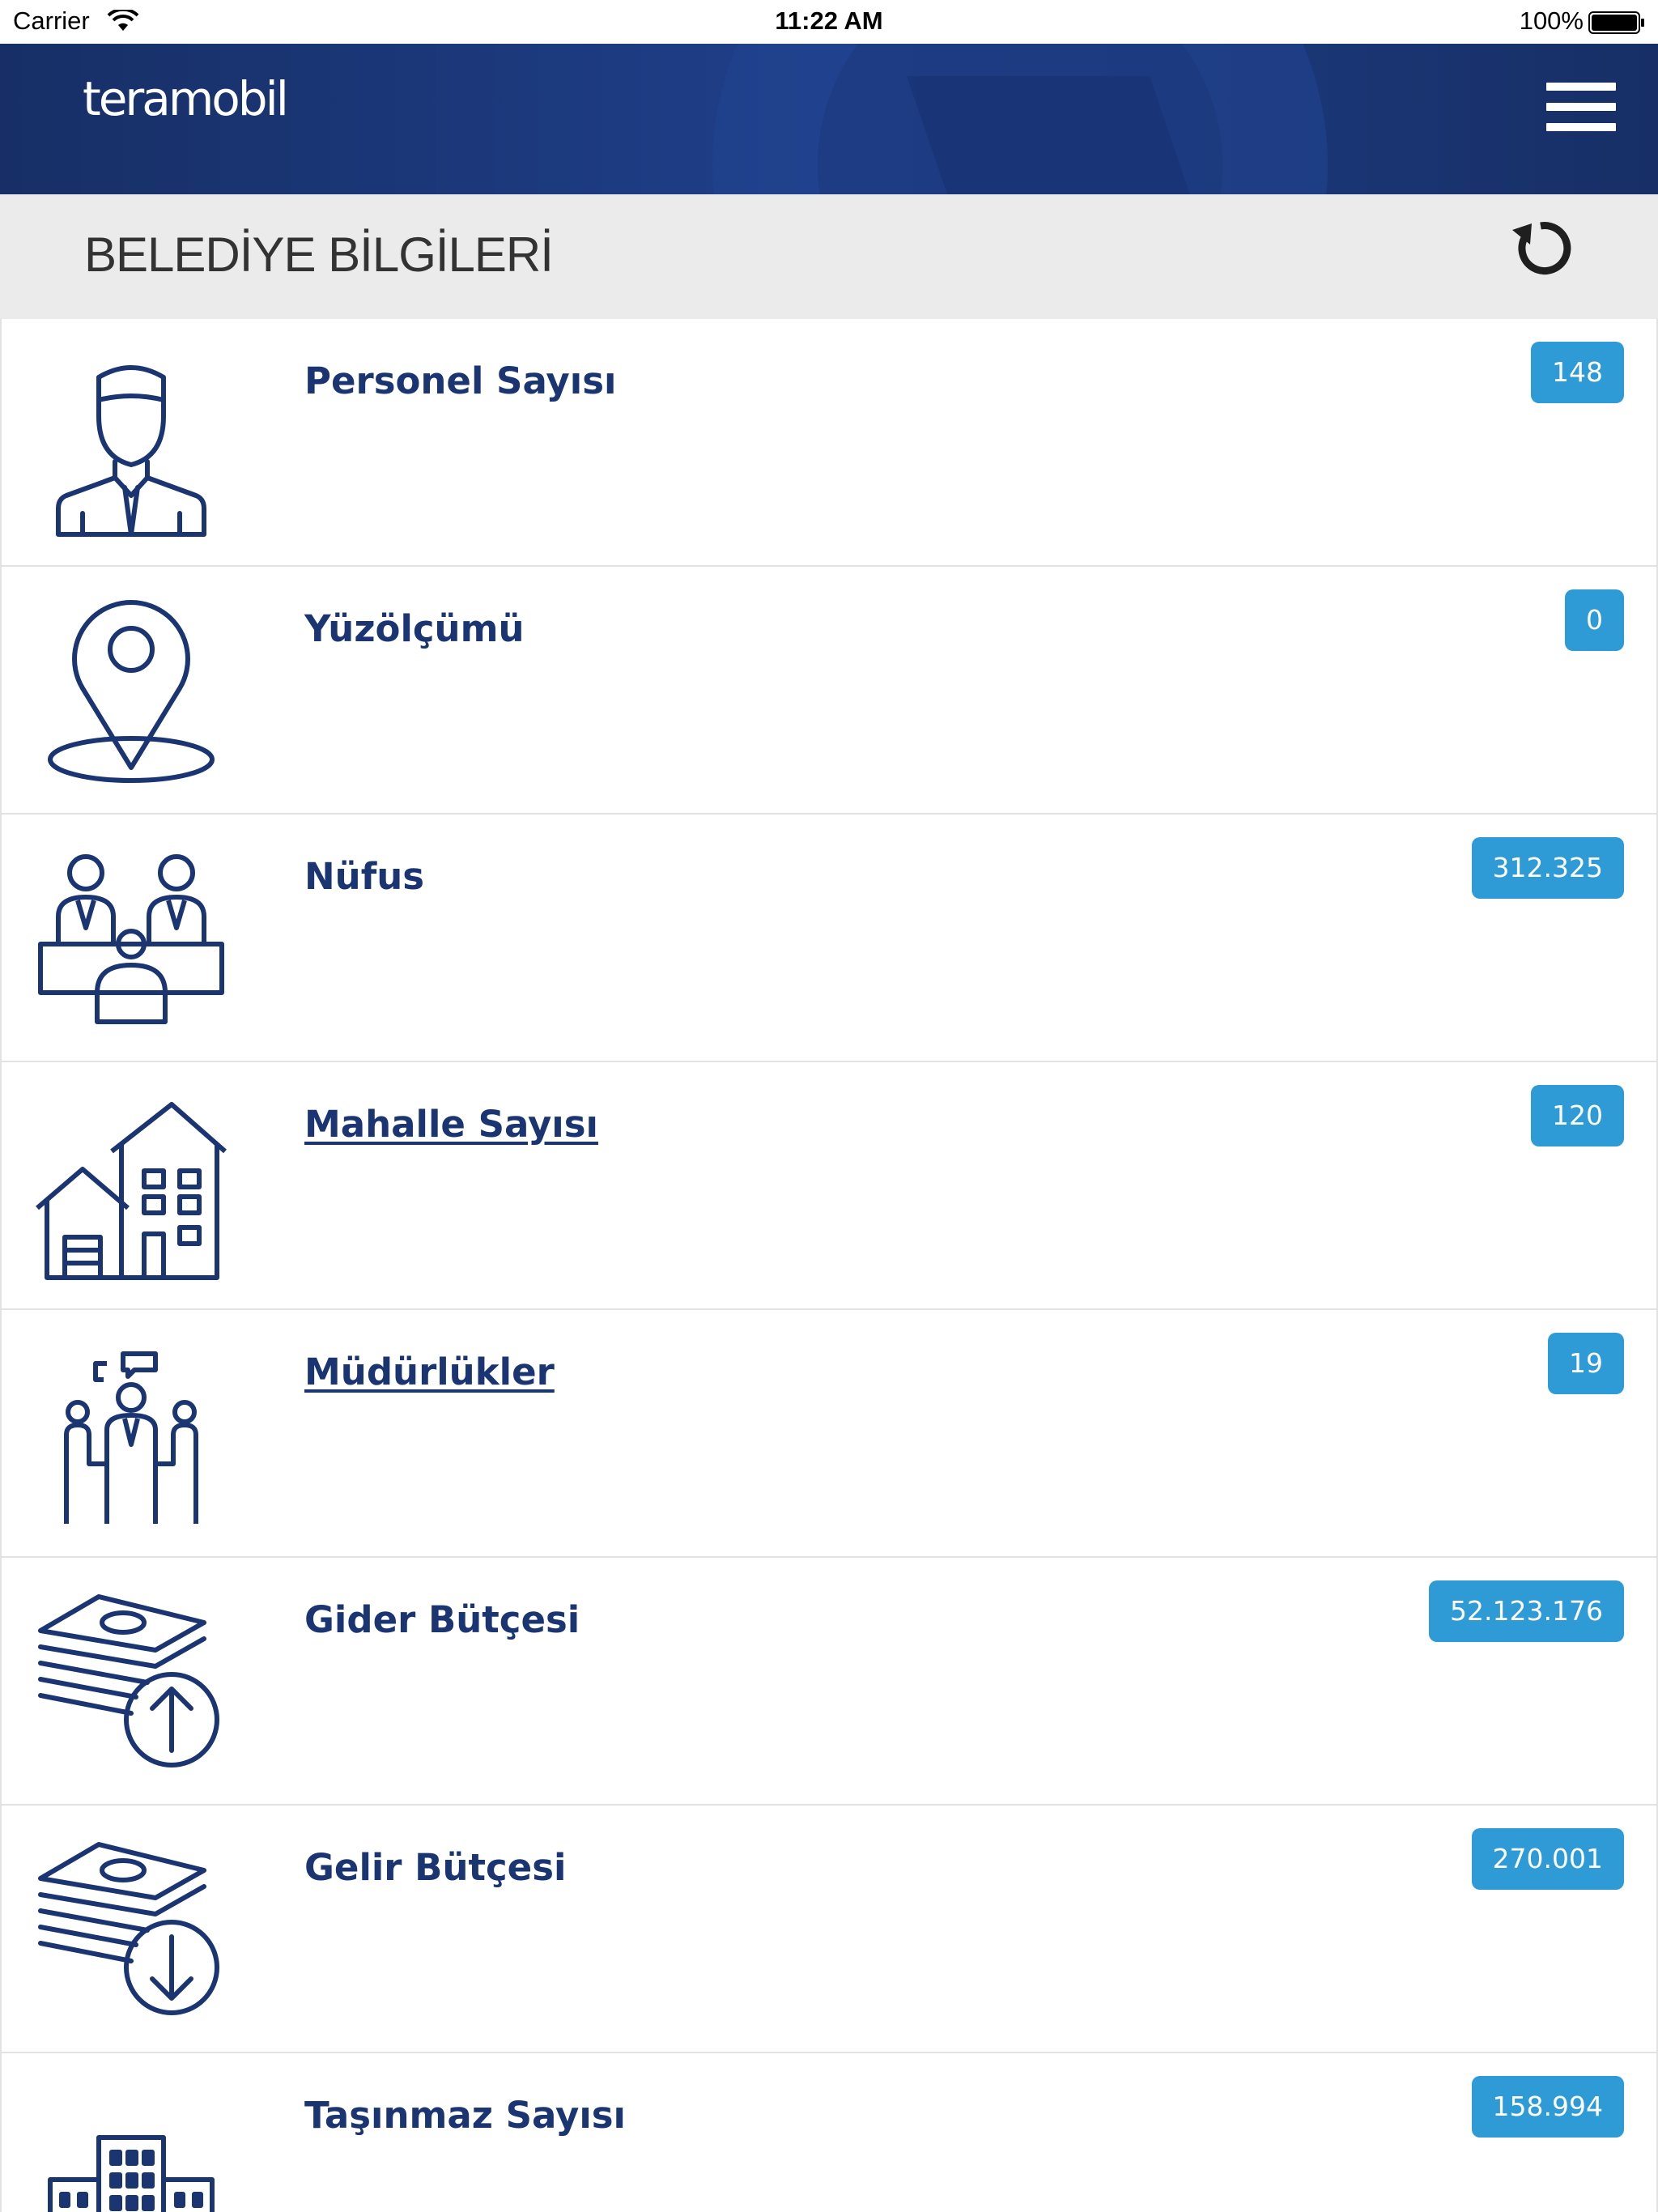 This screenshot has height=2212, width=1658. What do you see at coordinates (1594, 620) in the screenshot?
I see `value-badge: 0` at bounding box center [1594, 620].